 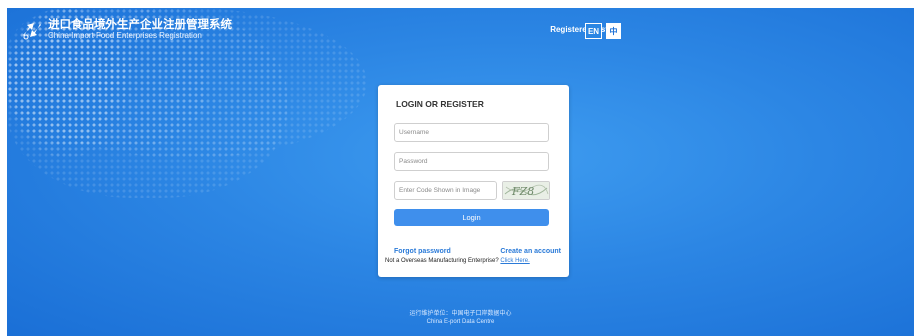 What do you see at coordinates (445, 190) in the screenshot?
I see `captcha-code-input` at bounding box center [445, 190].